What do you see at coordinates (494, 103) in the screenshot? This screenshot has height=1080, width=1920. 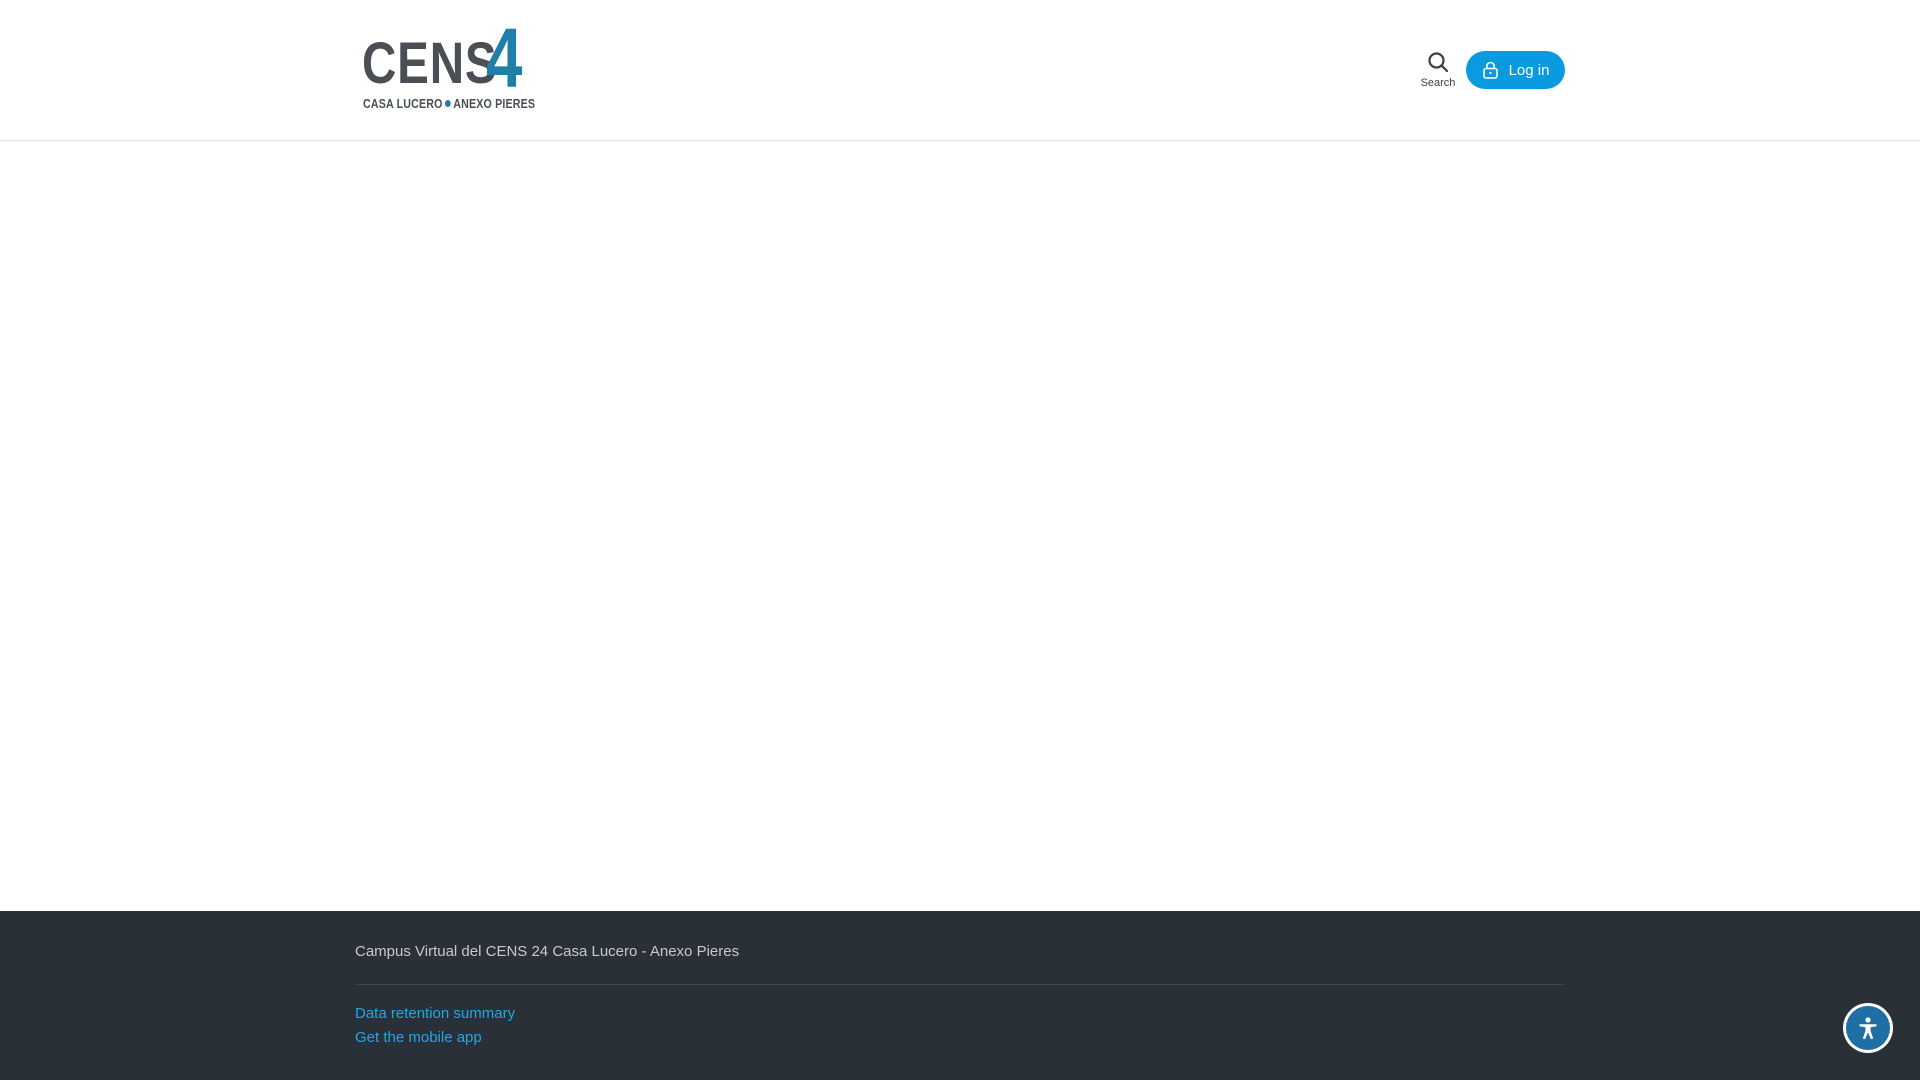 I see `logo-sub-right: ANEXO PIERES` at bounding box center [494, 103].